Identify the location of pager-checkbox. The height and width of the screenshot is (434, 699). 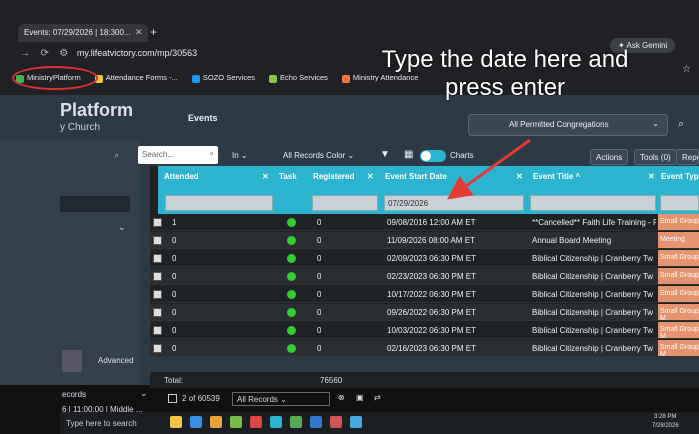
(172, 398).